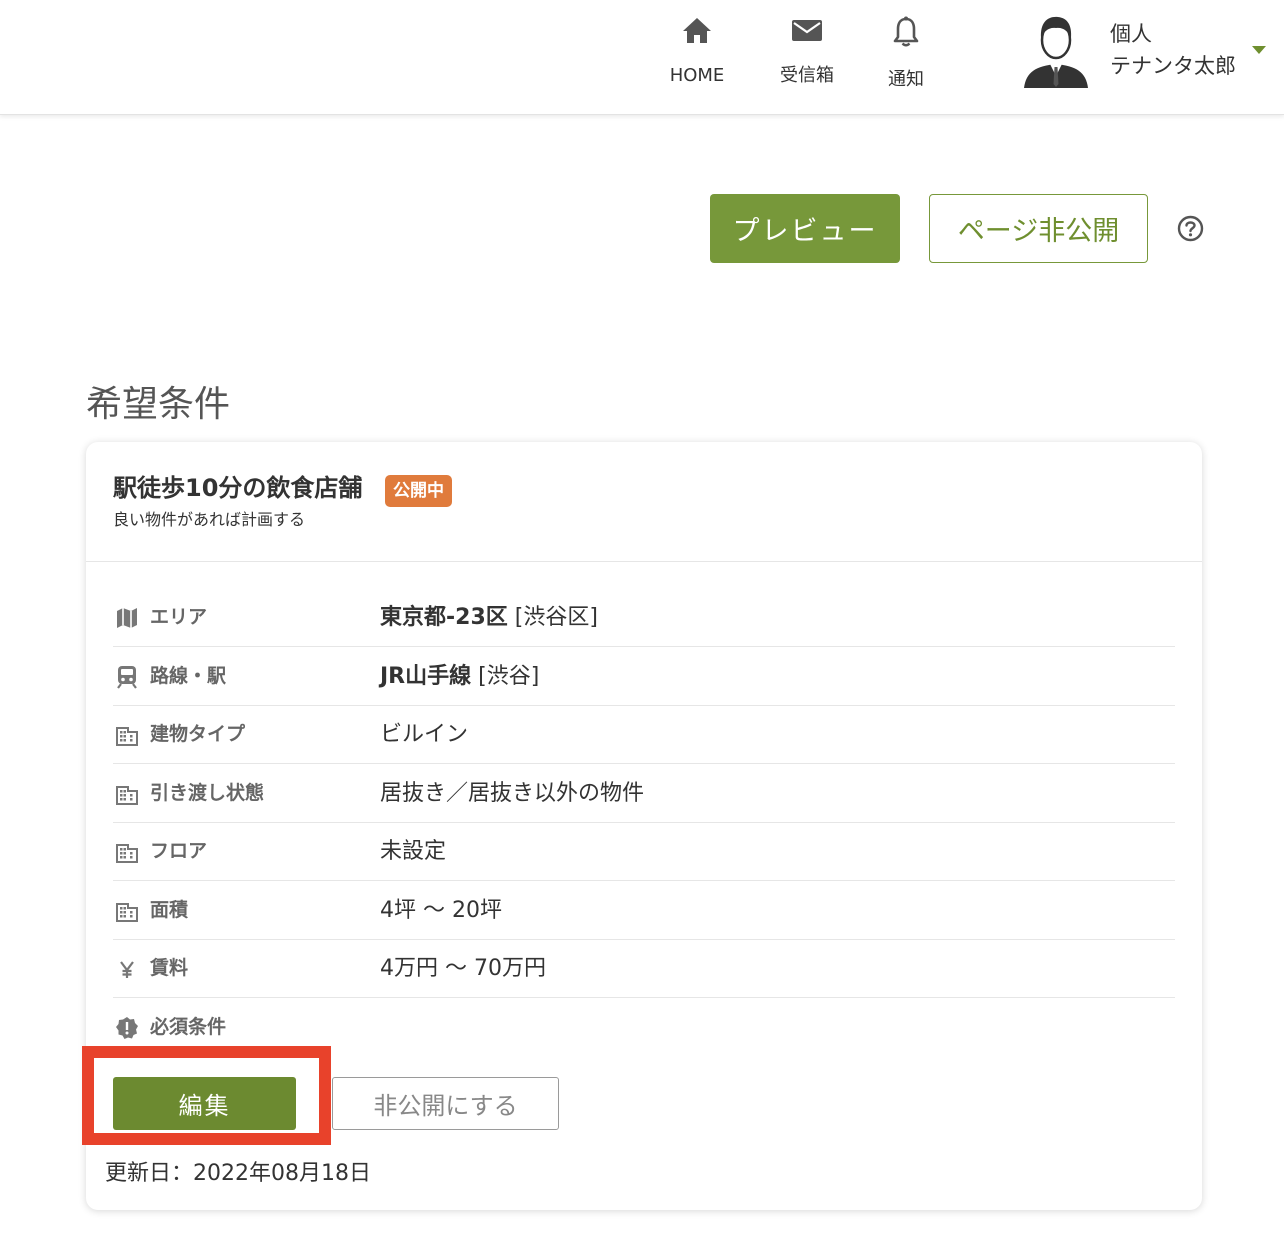 The image size is (1284, 1242). What do you see at coordinates (807, 52) in the screenshot?
I see `nav-inbox: 受信箱` at bounding box center [807, 52].